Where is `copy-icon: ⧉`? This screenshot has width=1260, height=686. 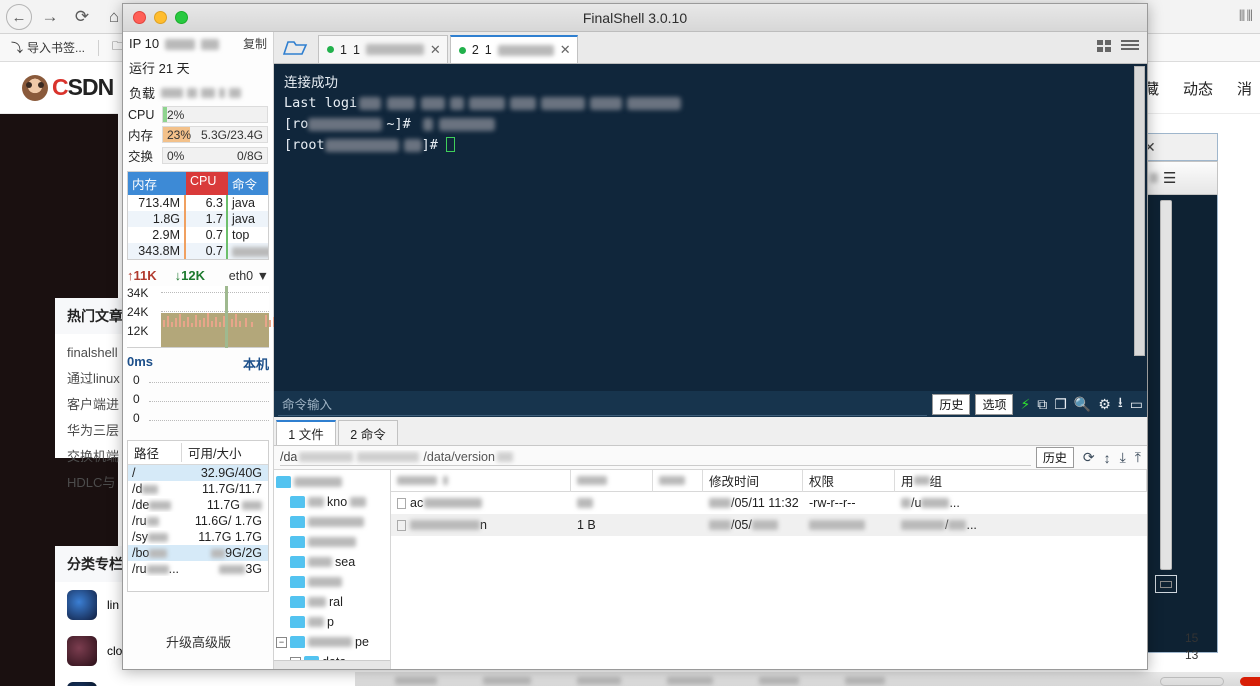 copy-icon: ⧉ is located at coordinates (1042, 404).